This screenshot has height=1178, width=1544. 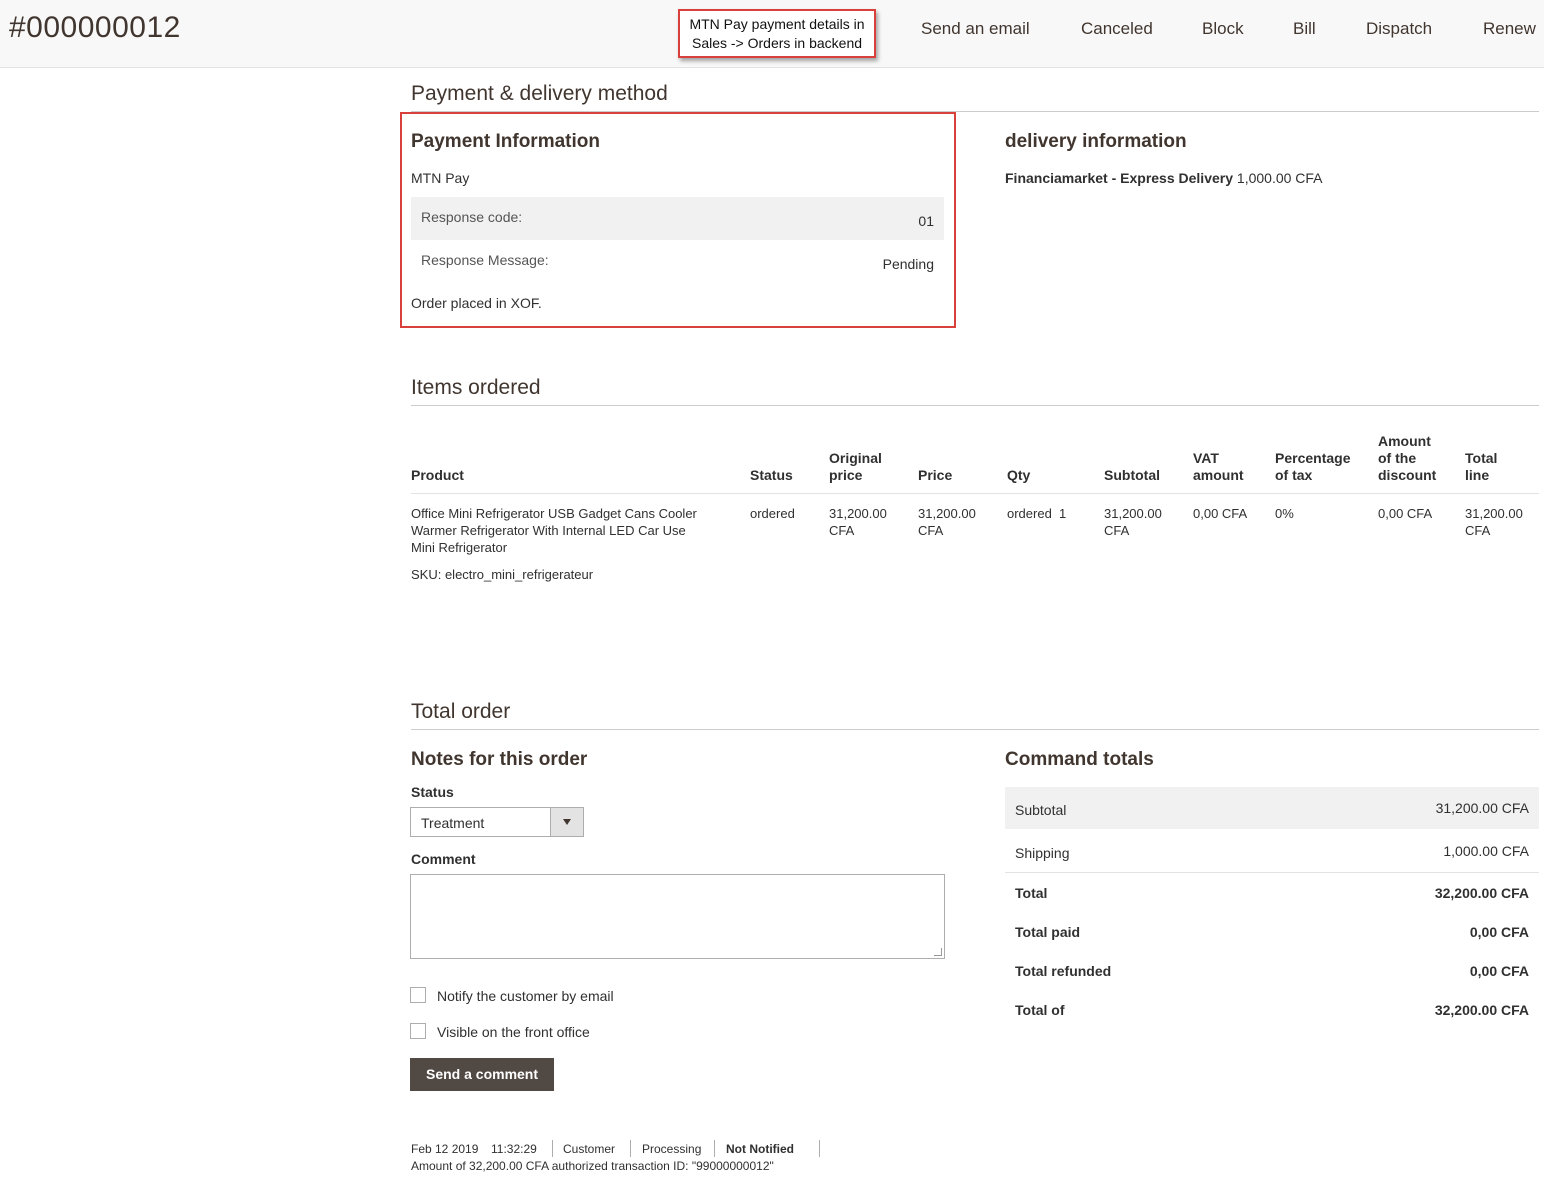 What do you see at coordinates (760, 1149) in the screenshot?
I see `history-notified: Not Notified` at bounding box center [760, 1149].